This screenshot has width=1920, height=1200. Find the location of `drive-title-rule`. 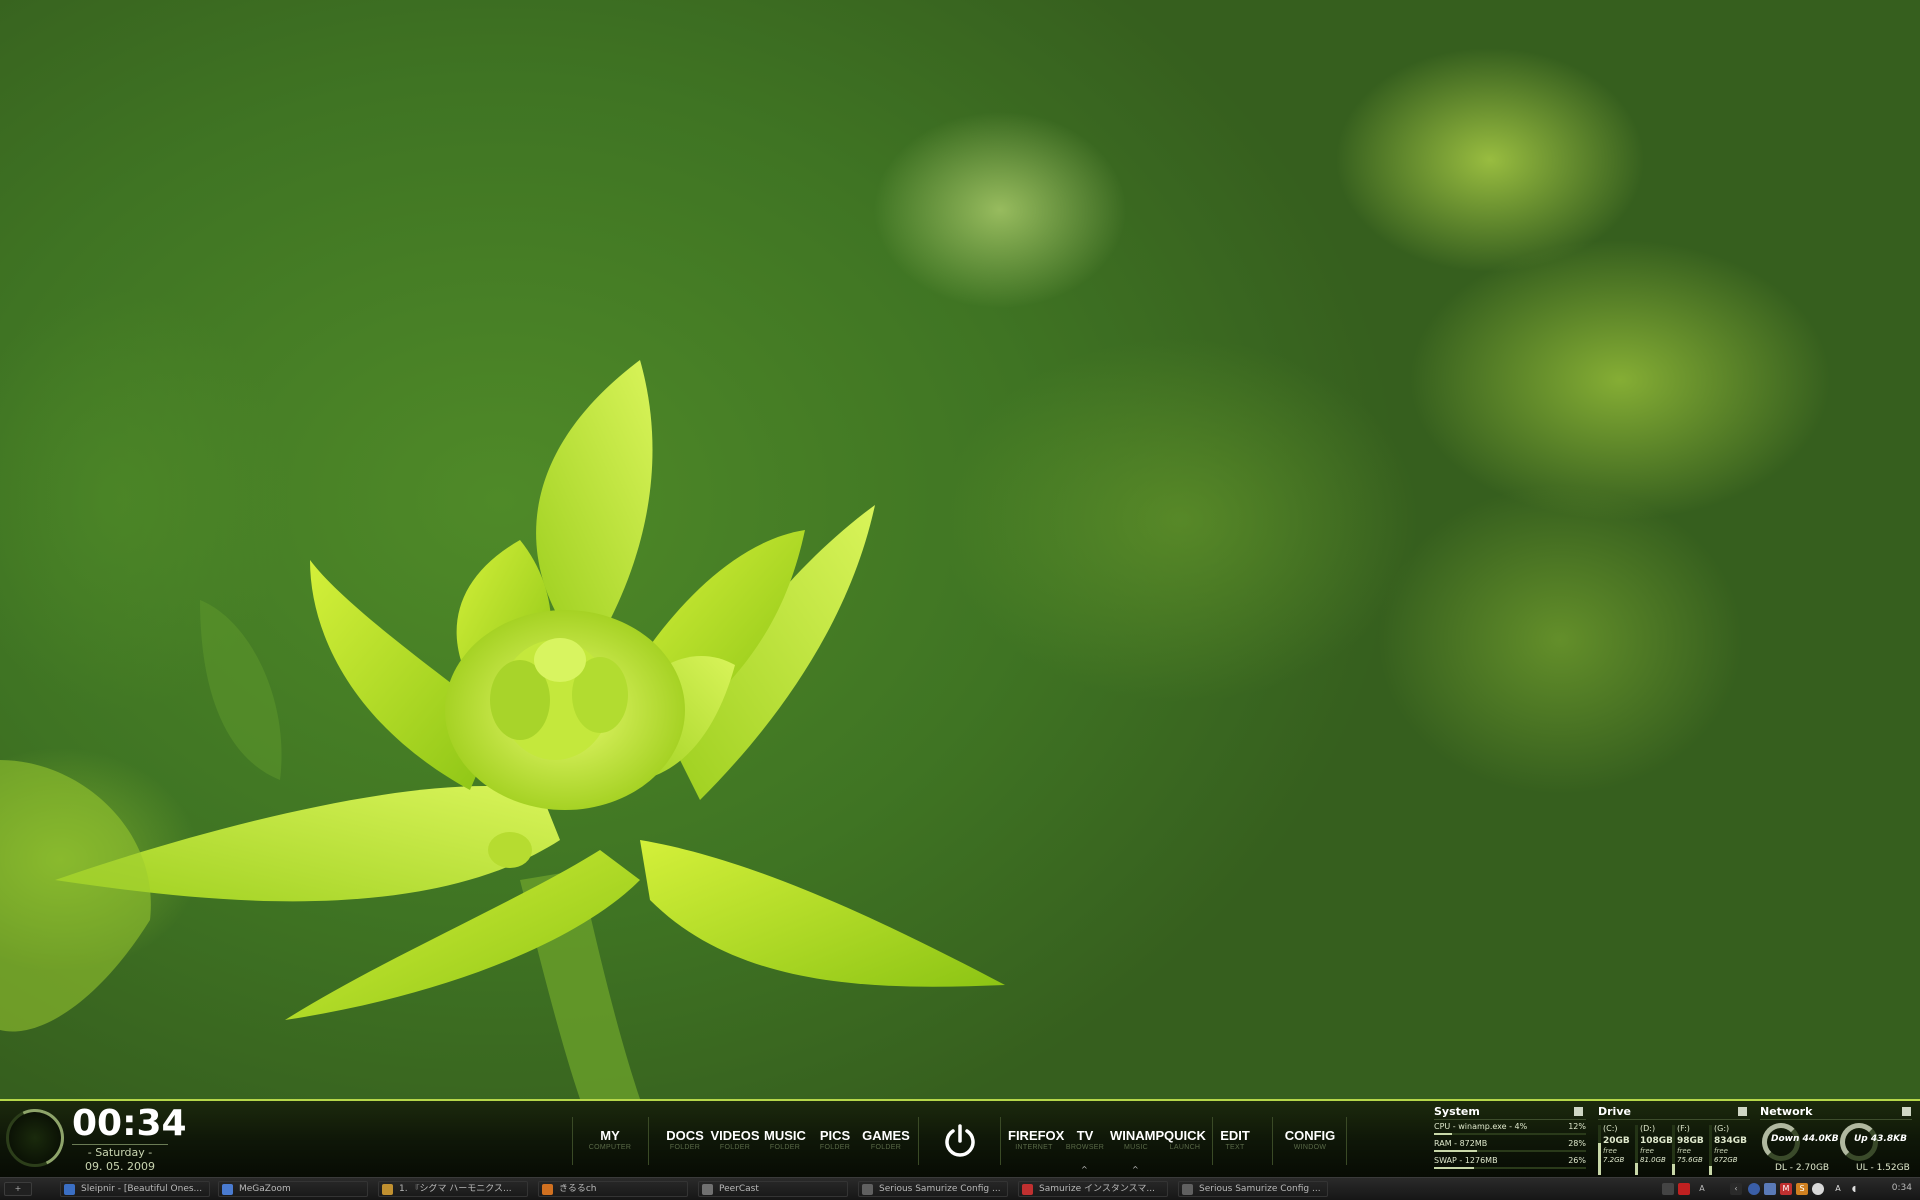

drive-title-rule is located at coordinates (1674, 1119).